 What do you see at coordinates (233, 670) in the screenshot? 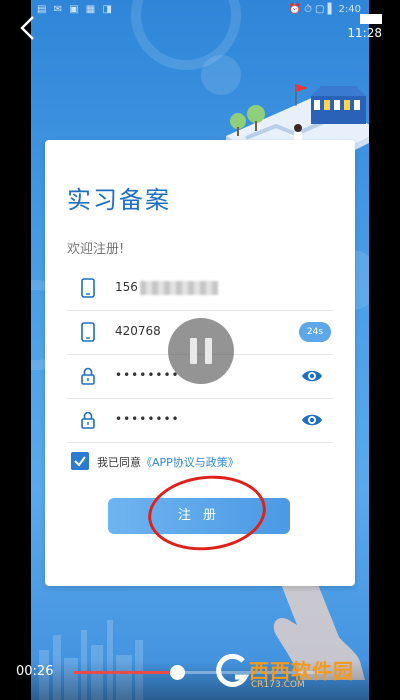
I see `watermark-g-icon` at bounding box center [233, 670].